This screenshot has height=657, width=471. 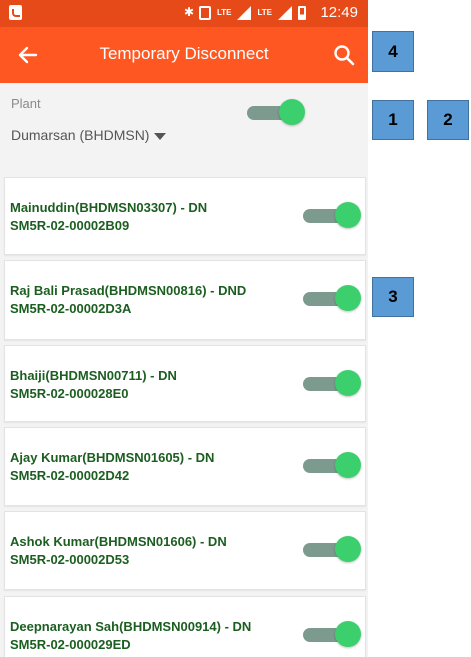 What do you see at coordinates (339, 12) in the screenshot?
I see `status-clock: 12:49` at bounding box center [339, 12].